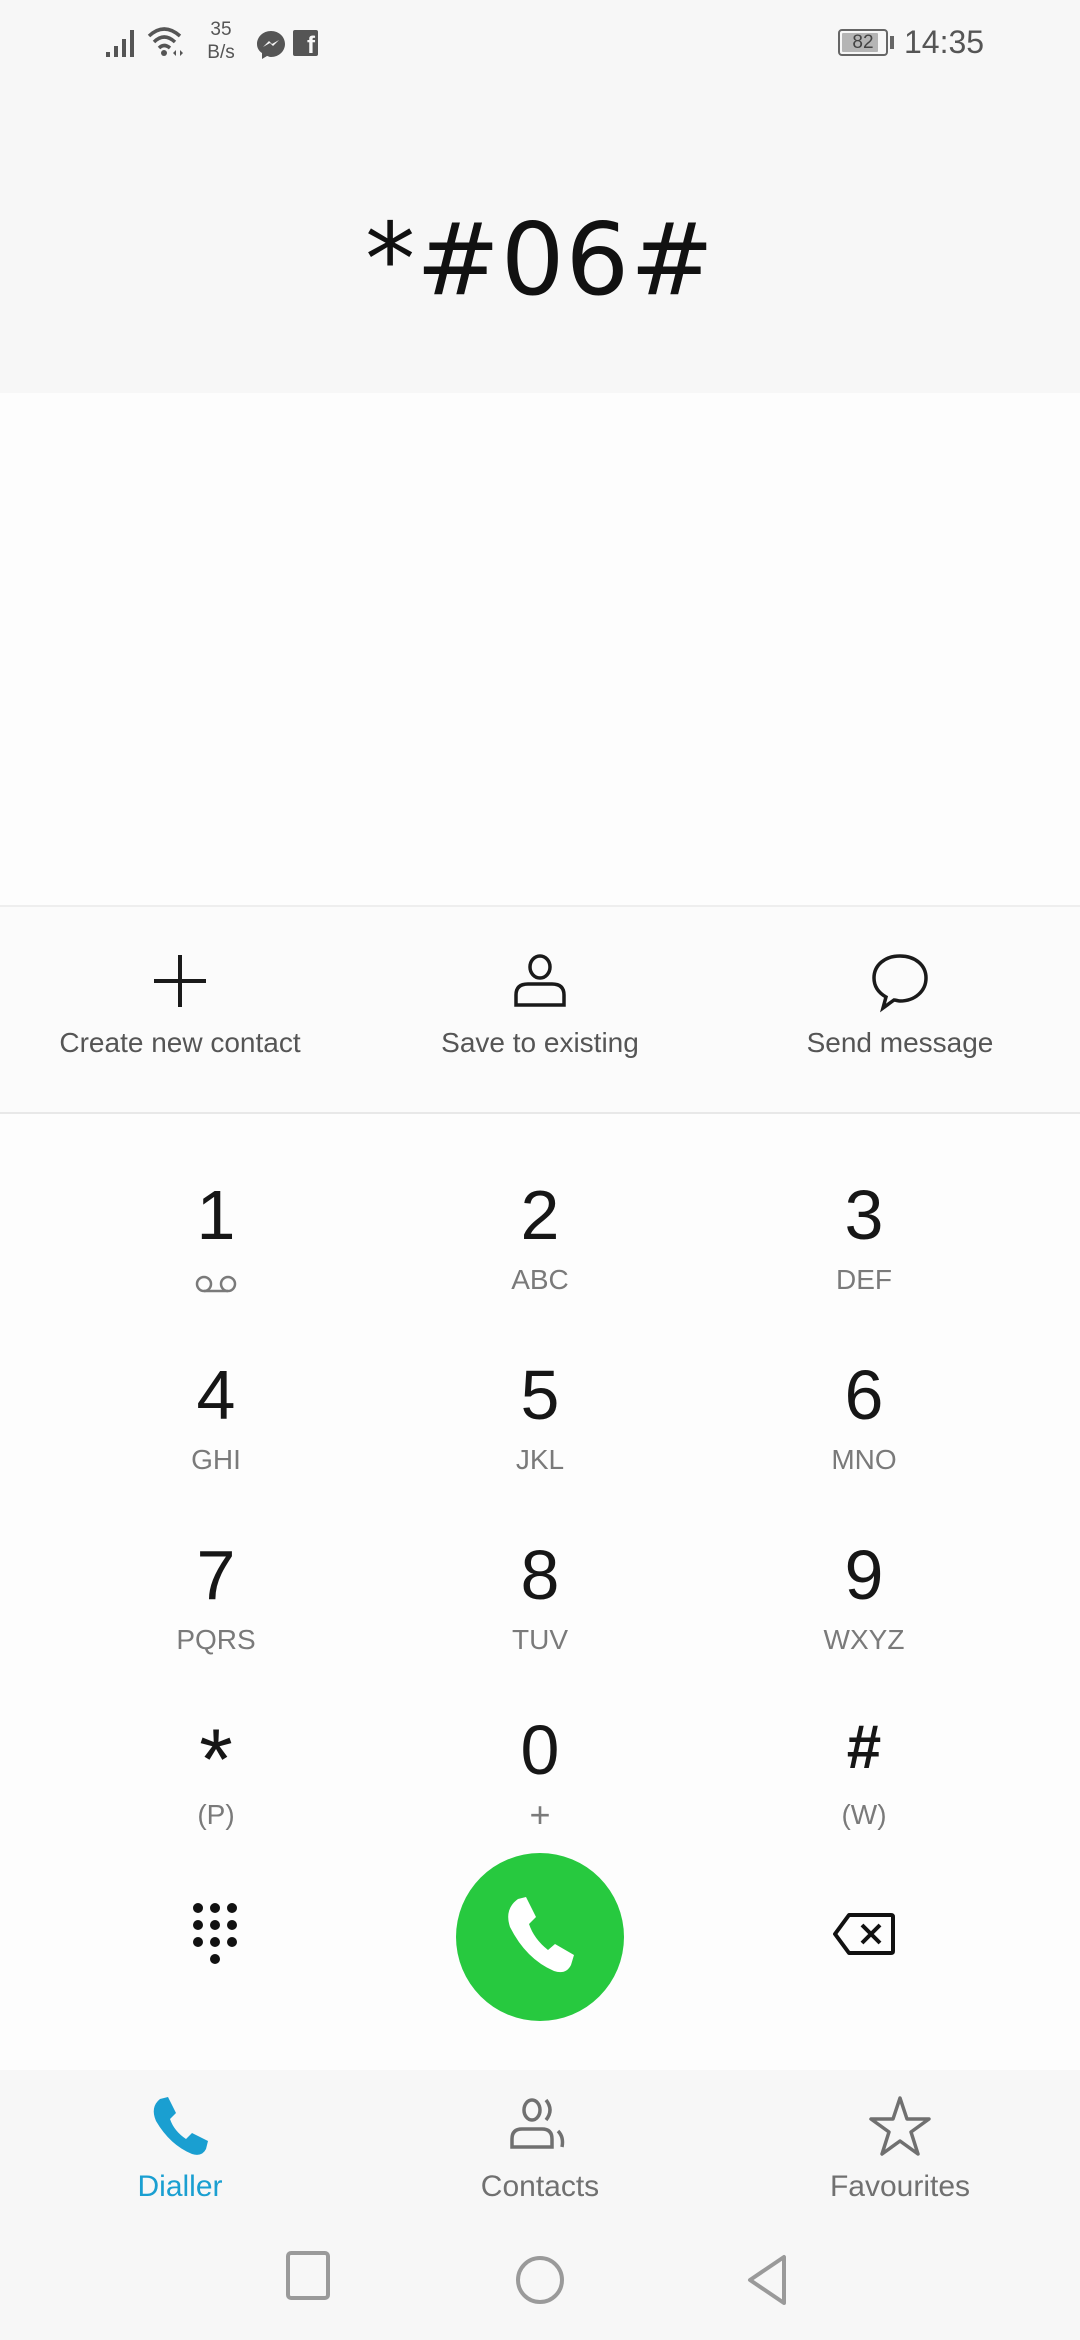 The image size is (1080, 2340). What do you see at coordinates (540, 1575) in the screenshot?
I see `key-digit: 8` at bounding box center [540, 1575].